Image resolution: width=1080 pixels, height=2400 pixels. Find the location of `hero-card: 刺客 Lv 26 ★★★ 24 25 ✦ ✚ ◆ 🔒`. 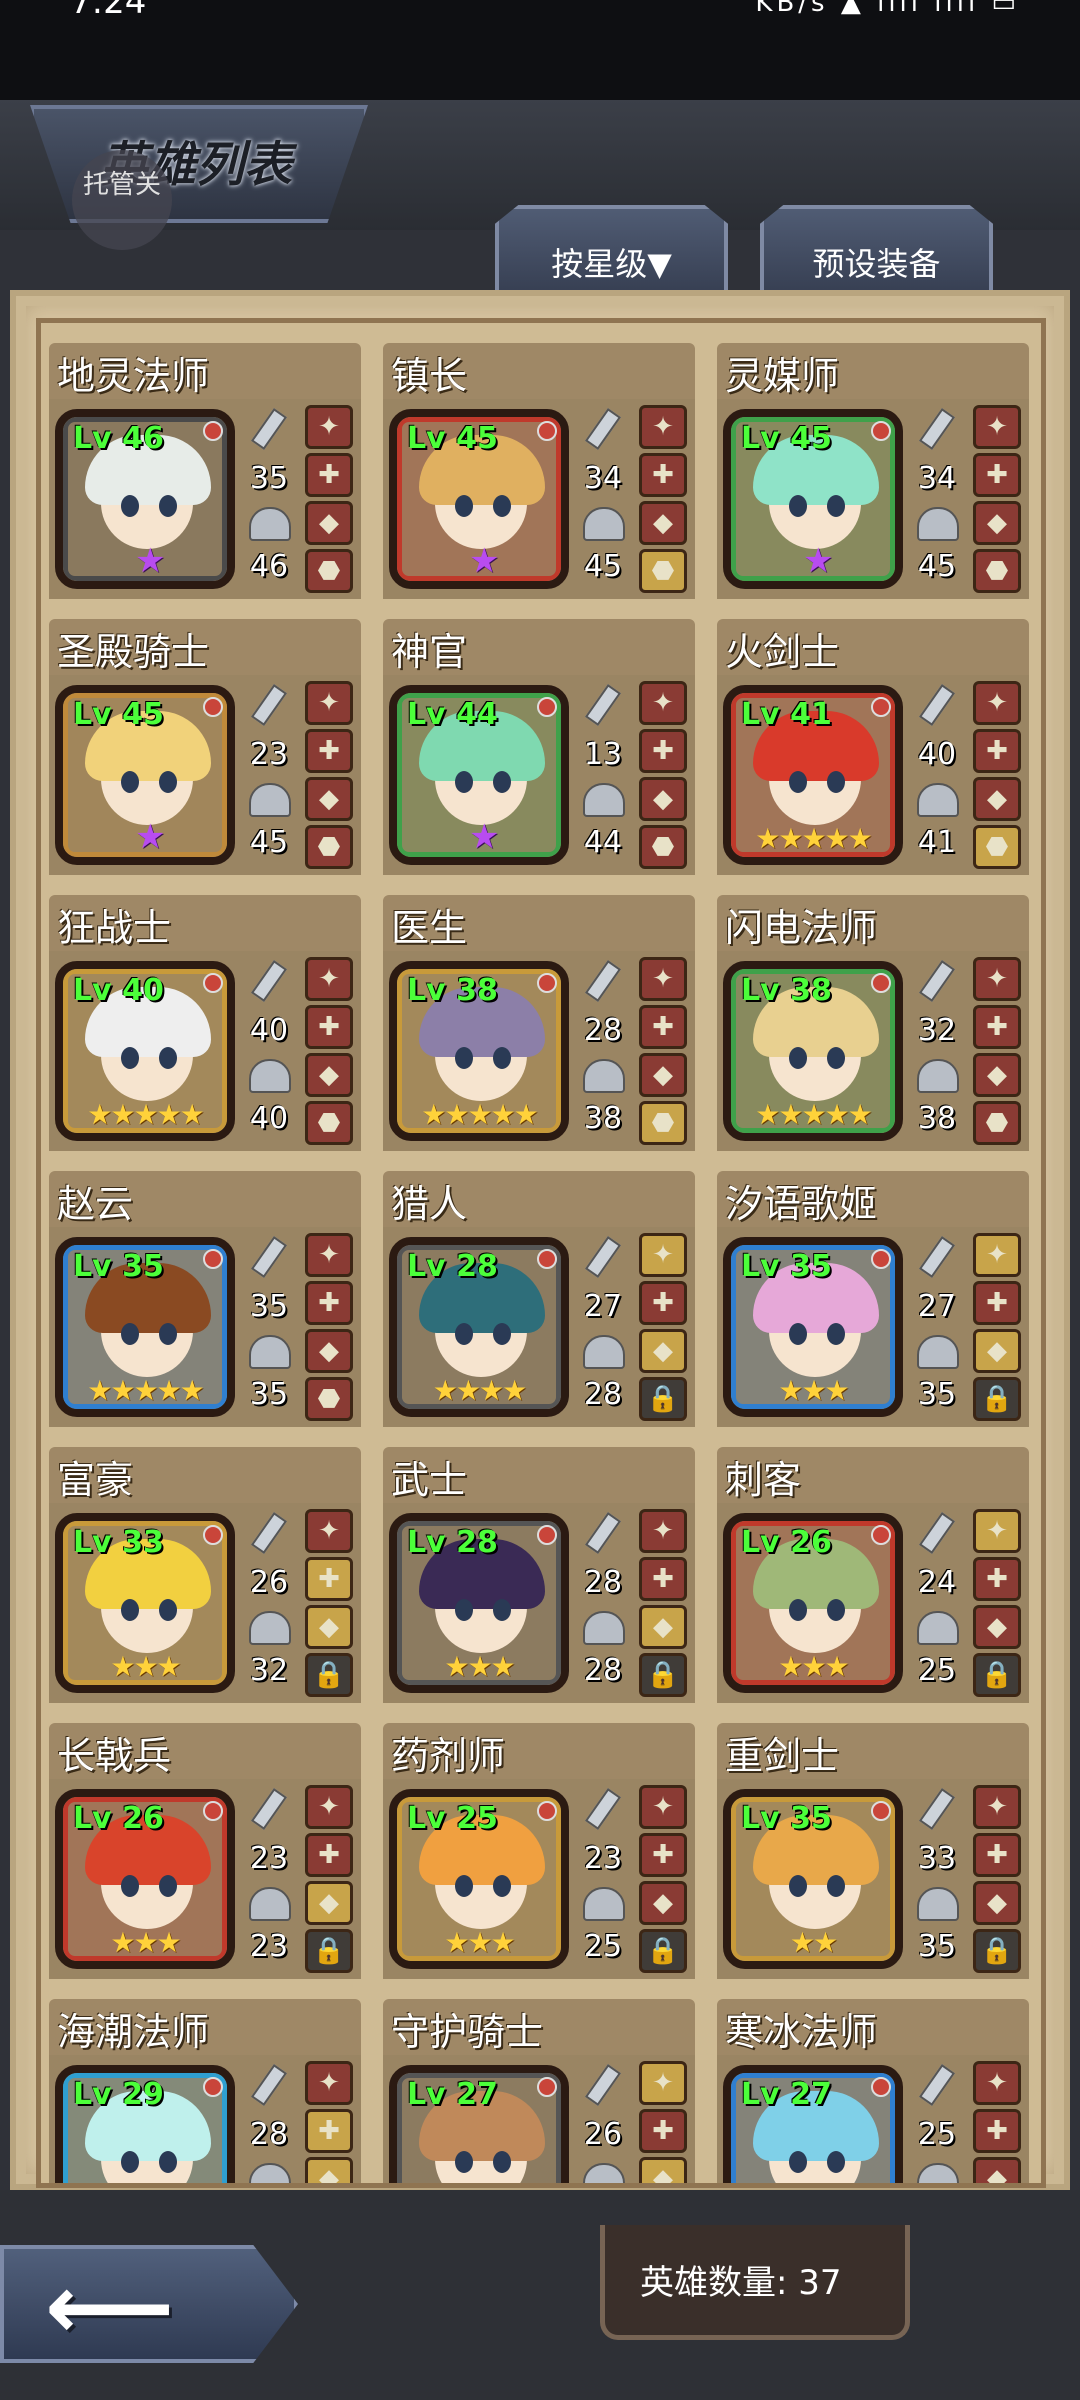

hero-card: 刺客 Lv 26 ★★★ 24 25 ✦ ✚ ◆ 🔒 is located at coordinates (873, 1577).